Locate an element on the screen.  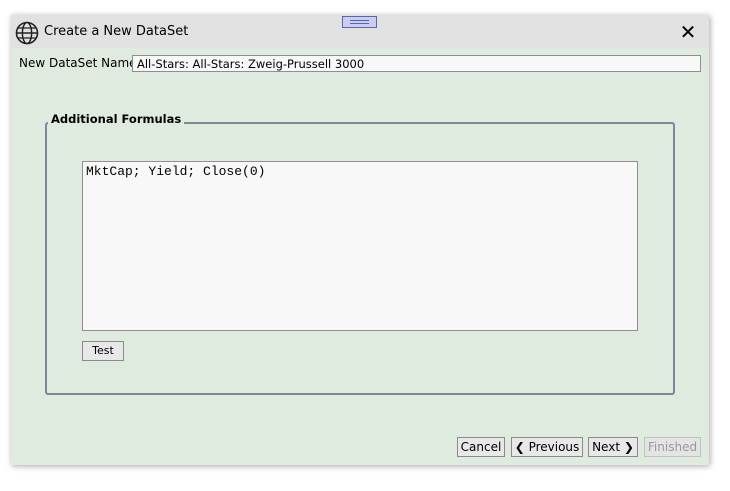
window-title: Create a New DataSet is located at coordinates (116, 31).